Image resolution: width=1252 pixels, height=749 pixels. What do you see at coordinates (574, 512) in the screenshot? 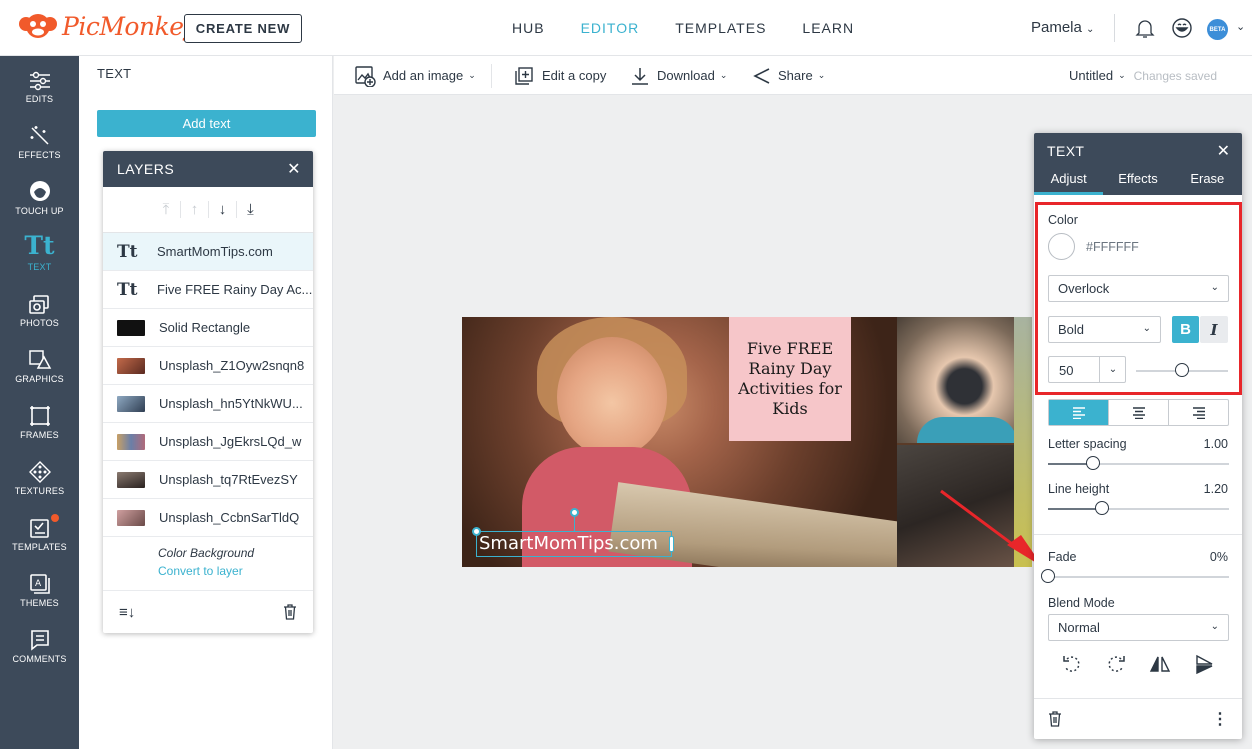
I see `rotate-handle` at bounding box center [574, 512].